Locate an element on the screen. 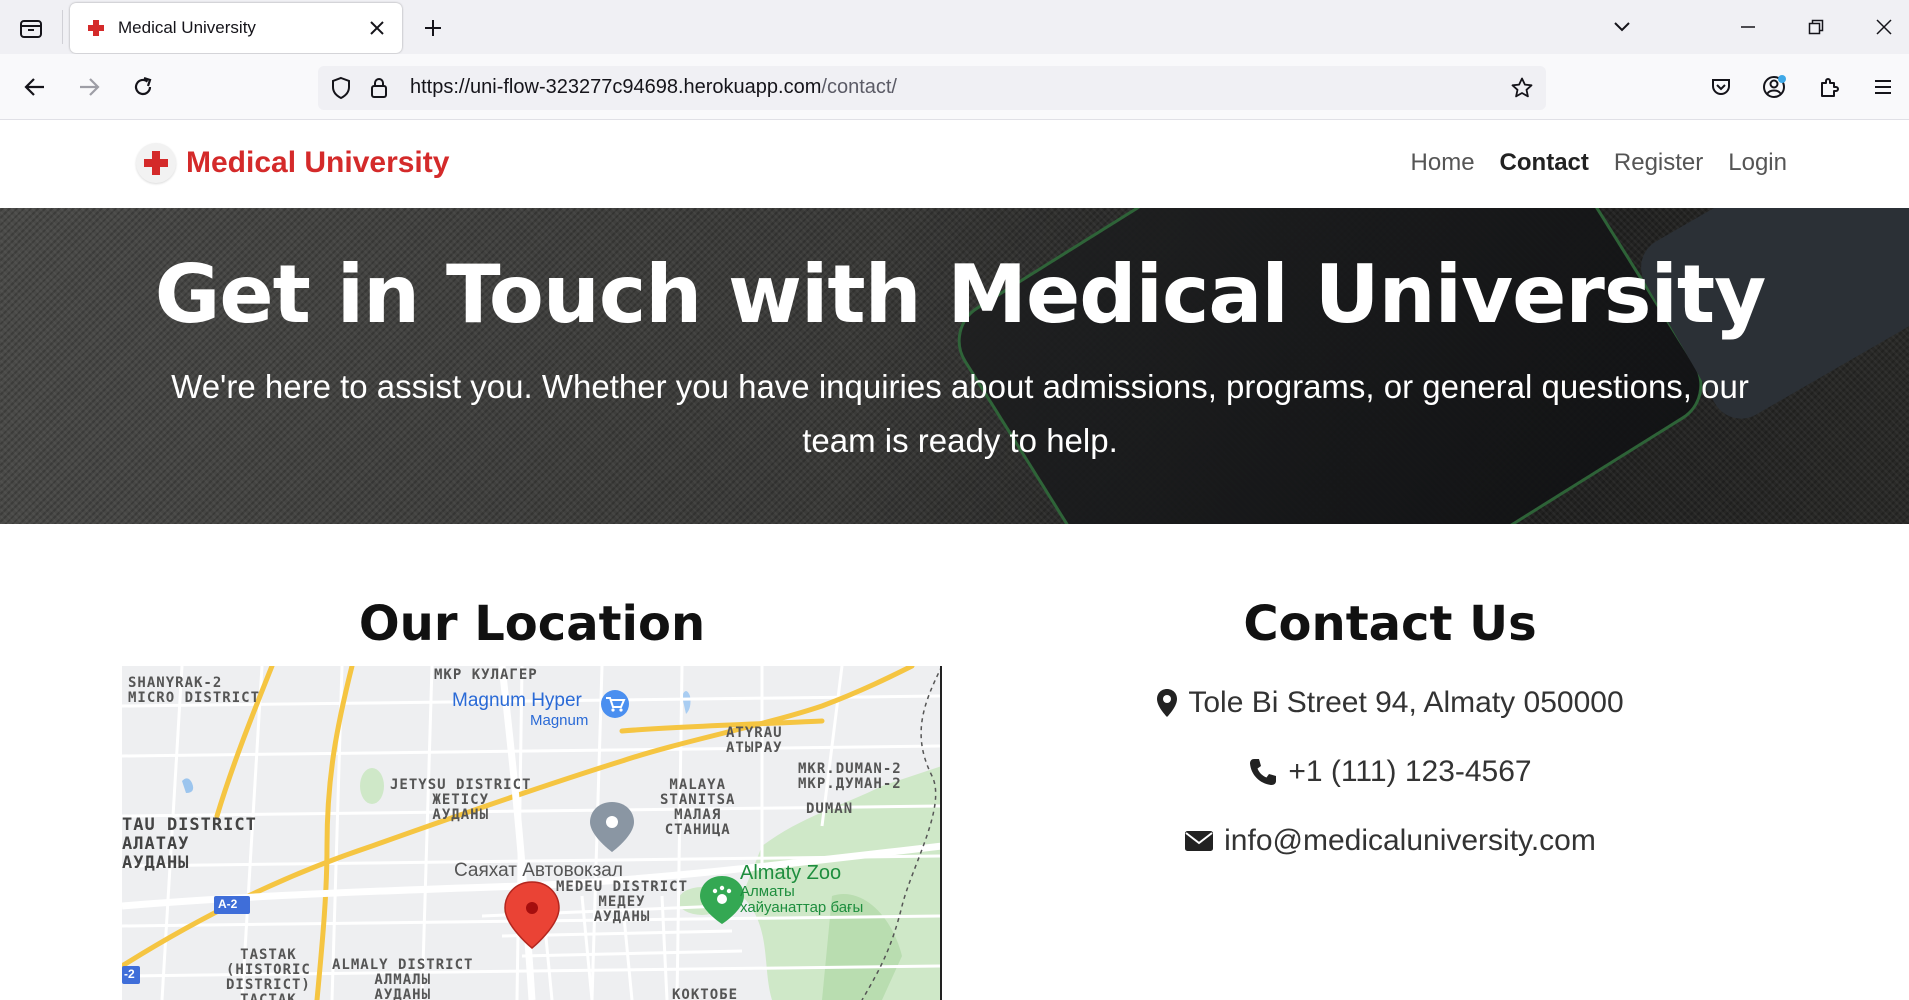 Image resolution: width=1909 pixels, height=1000 pixels. browser-tab: Medical University is located at coordinates (236, 28).